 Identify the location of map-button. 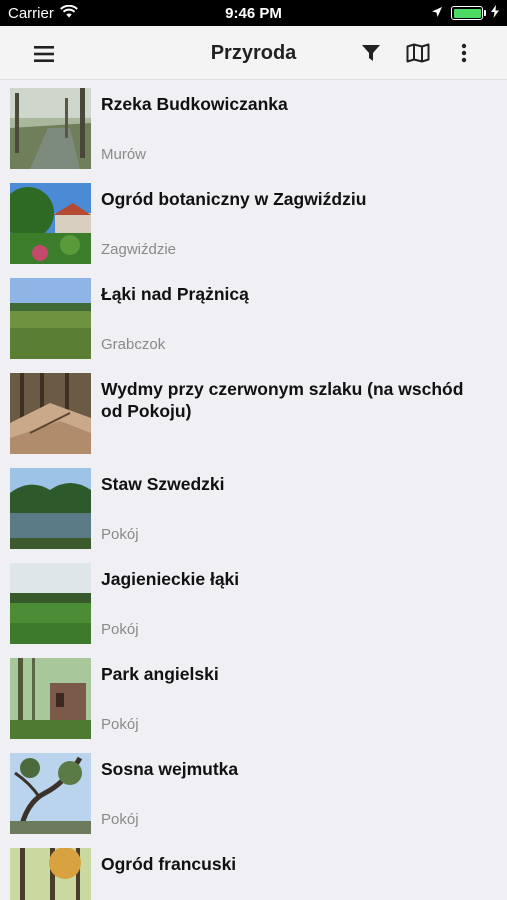
(418, 53).